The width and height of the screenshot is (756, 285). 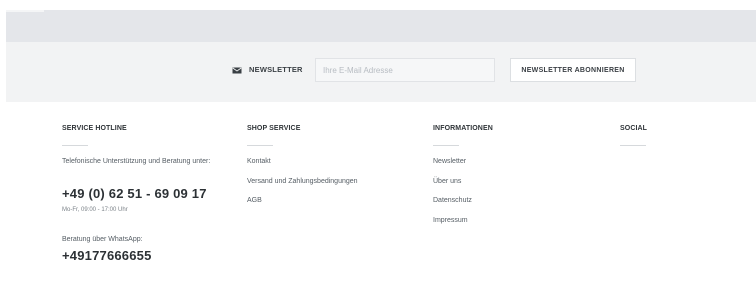 I want to click on service-hotline-divider, so click(x=75, y=145).